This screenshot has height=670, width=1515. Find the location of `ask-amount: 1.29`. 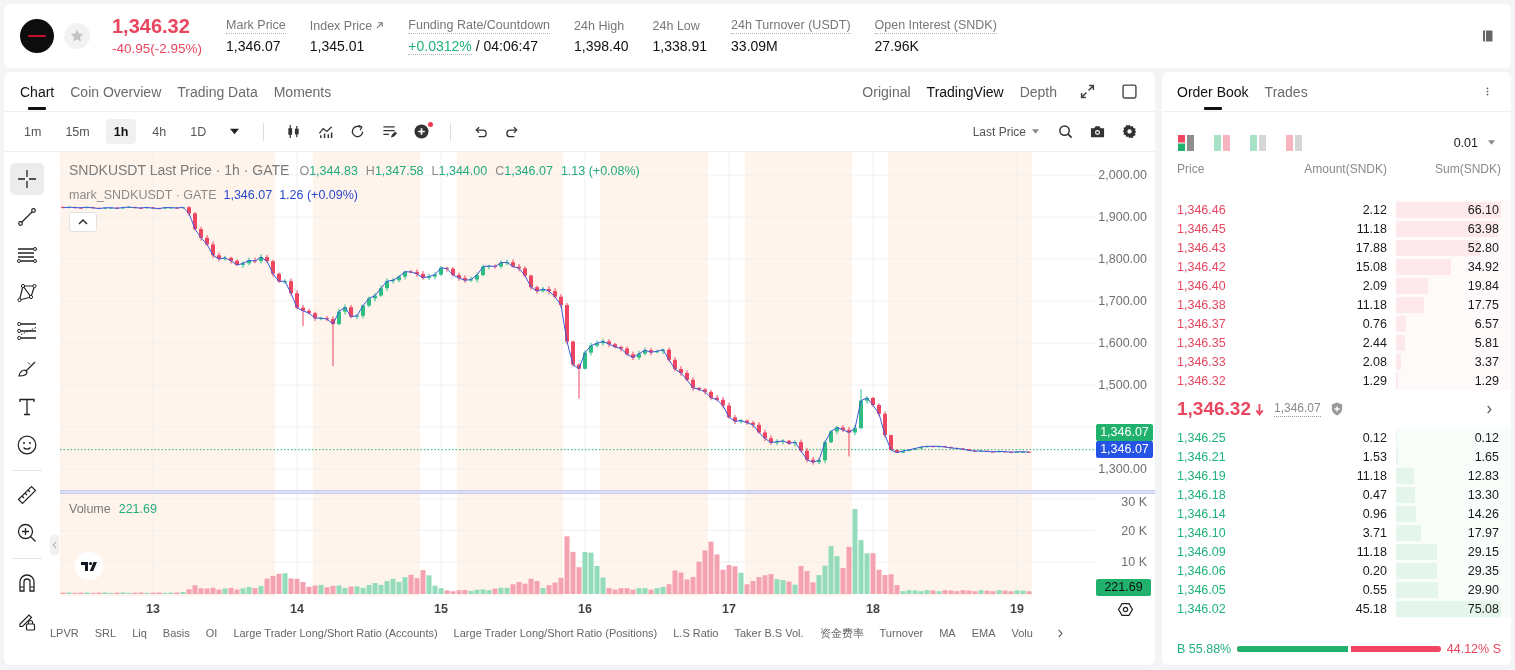

ask-amount: 1.29 is located at coordinates (1374, 380).